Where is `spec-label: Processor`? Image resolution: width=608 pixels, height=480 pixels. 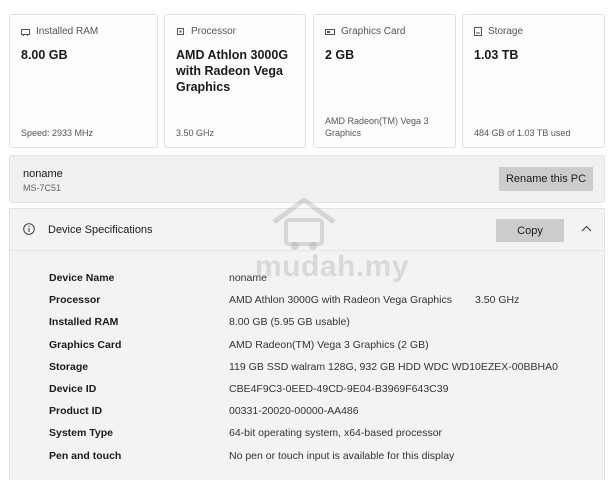
spec-label: Processor is located at coordinates (75, 300).